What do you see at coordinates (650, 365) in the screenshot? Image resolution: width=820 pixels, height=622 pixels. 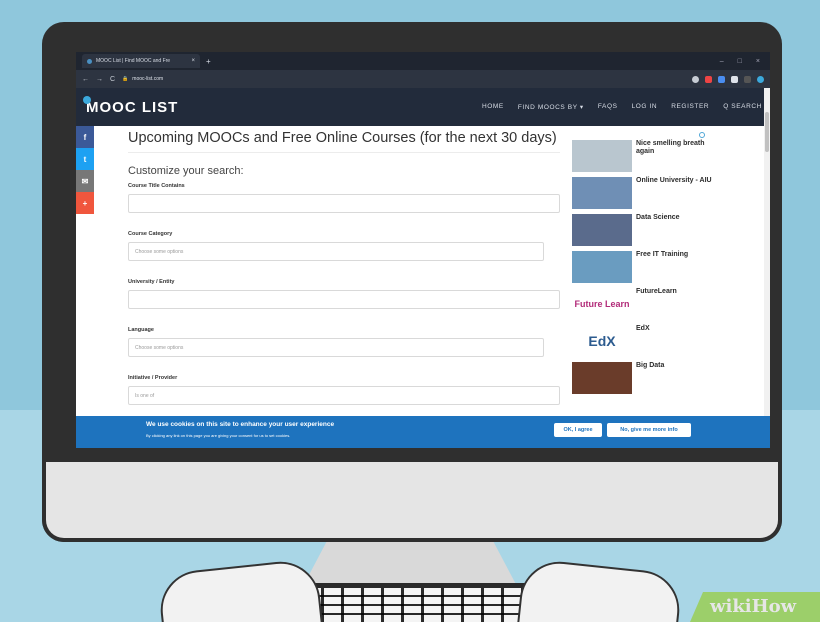 I see `sidebar-item-title: Big Data` at bounding box center [650, 365].